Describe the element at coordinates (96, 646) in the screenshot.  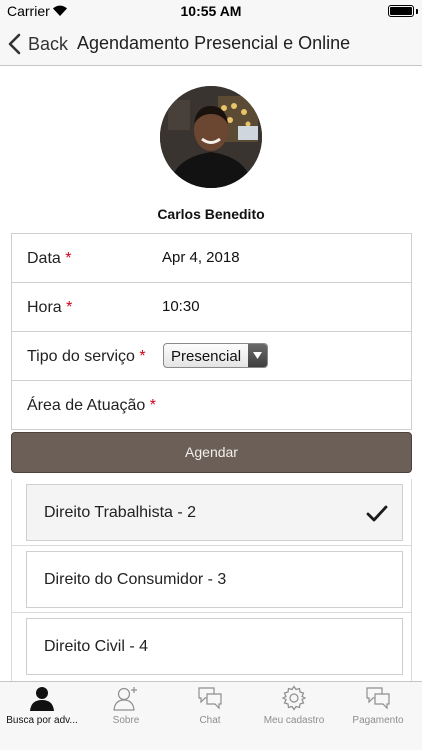
I see `list-item-label: Direito Civil - 4` at that location.